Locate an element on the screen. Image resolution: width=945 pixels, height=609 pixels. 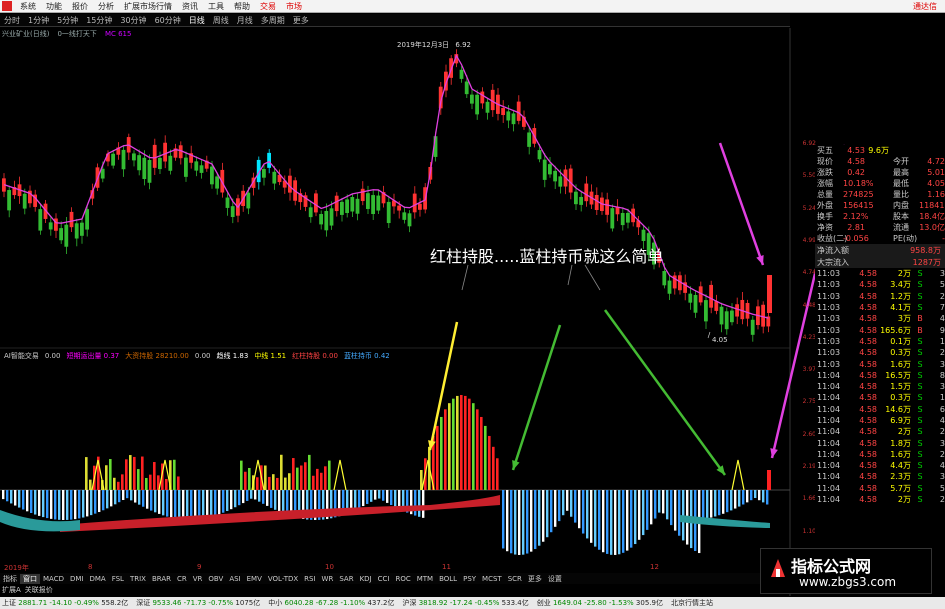
indicator-tab-23: MCST is located at coordinates (492, 579).